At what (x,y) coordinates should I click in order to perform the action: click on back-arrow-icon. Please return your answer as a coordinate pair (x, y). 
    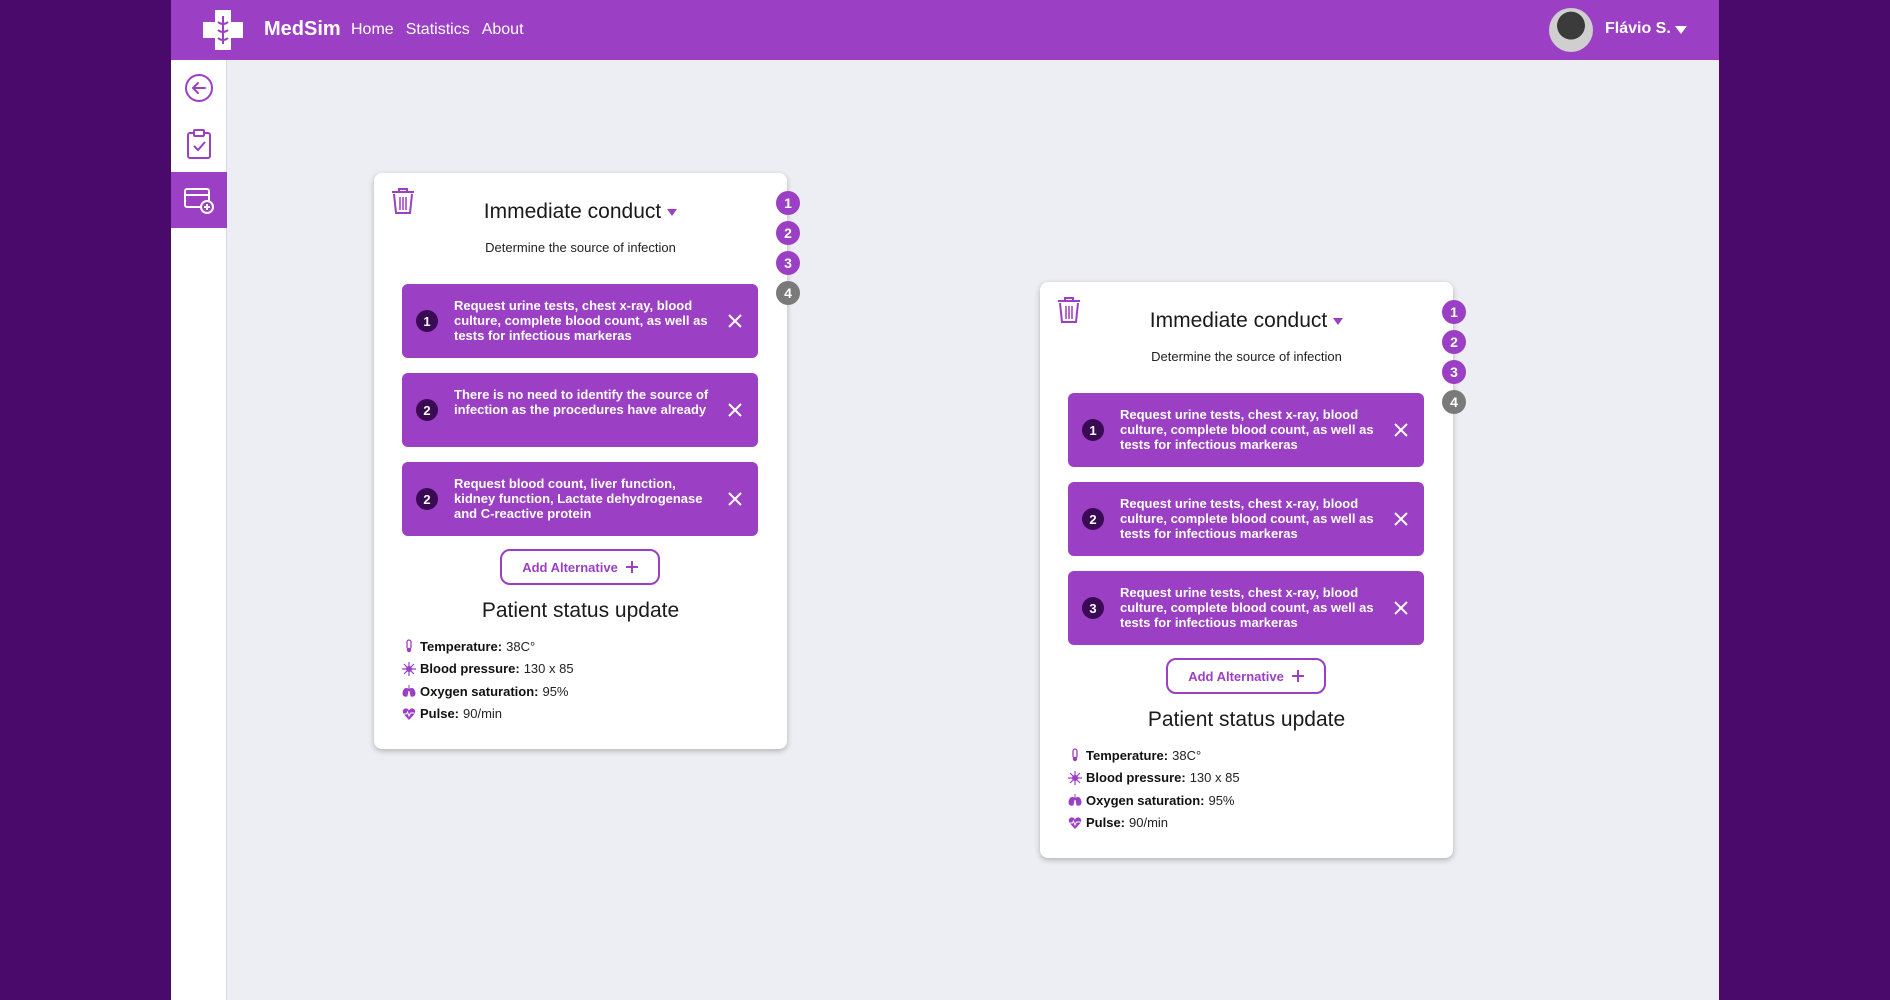
    Looking at the image, I should click on (199, 88).